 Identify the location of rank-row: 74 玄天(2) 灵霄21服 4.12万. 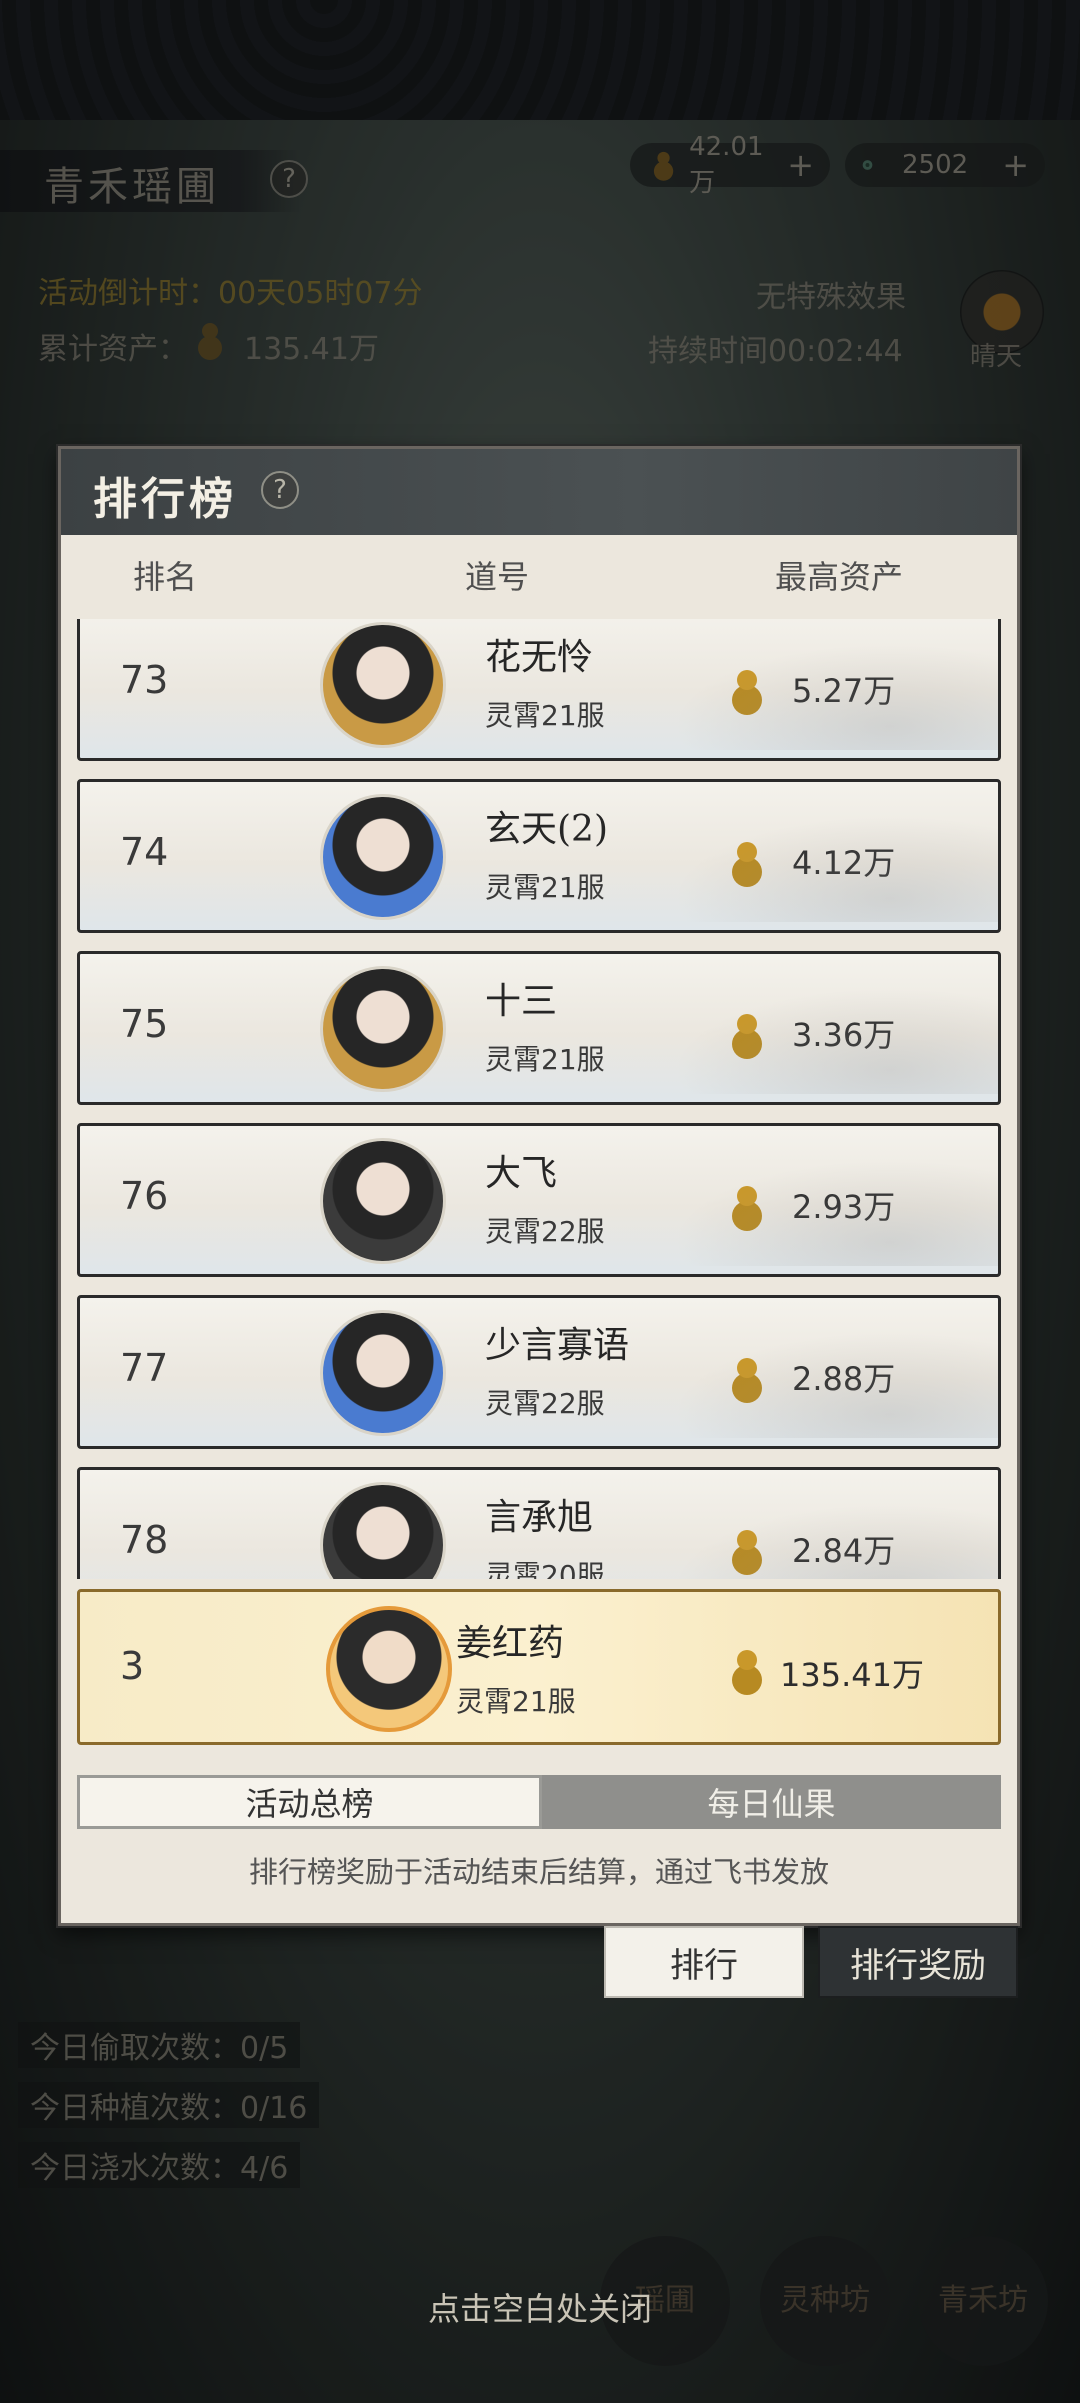
(539, 856).